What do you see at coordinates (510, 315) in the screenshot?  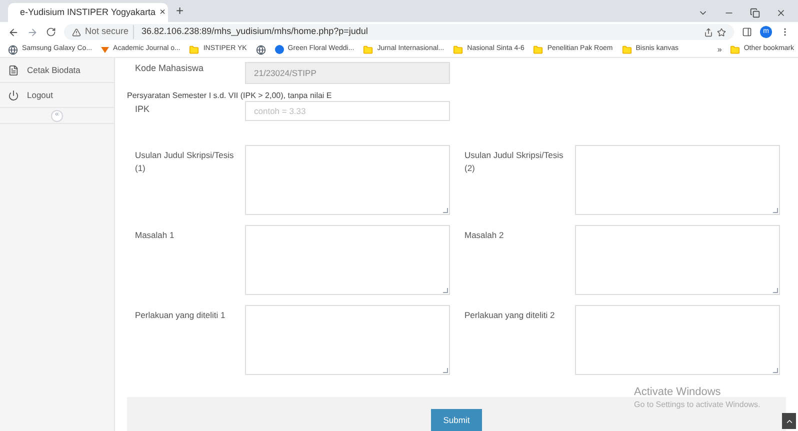 I see `field-label: Perlakuan yang diteliti 2` at bounding box center [510, 315].